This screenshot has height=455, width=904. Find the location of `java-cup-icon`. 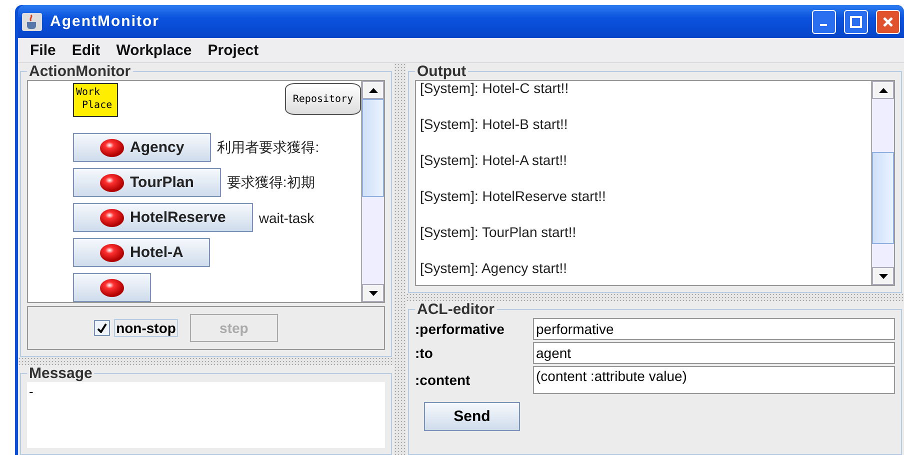

java-cup-icon is located at coordinates (32, 21).